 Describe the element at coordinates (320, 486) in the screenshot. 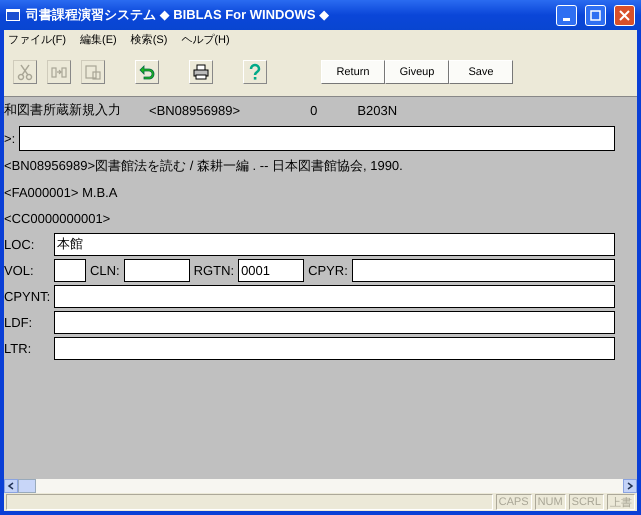

I see `horizontal-scrollbar` at that location.